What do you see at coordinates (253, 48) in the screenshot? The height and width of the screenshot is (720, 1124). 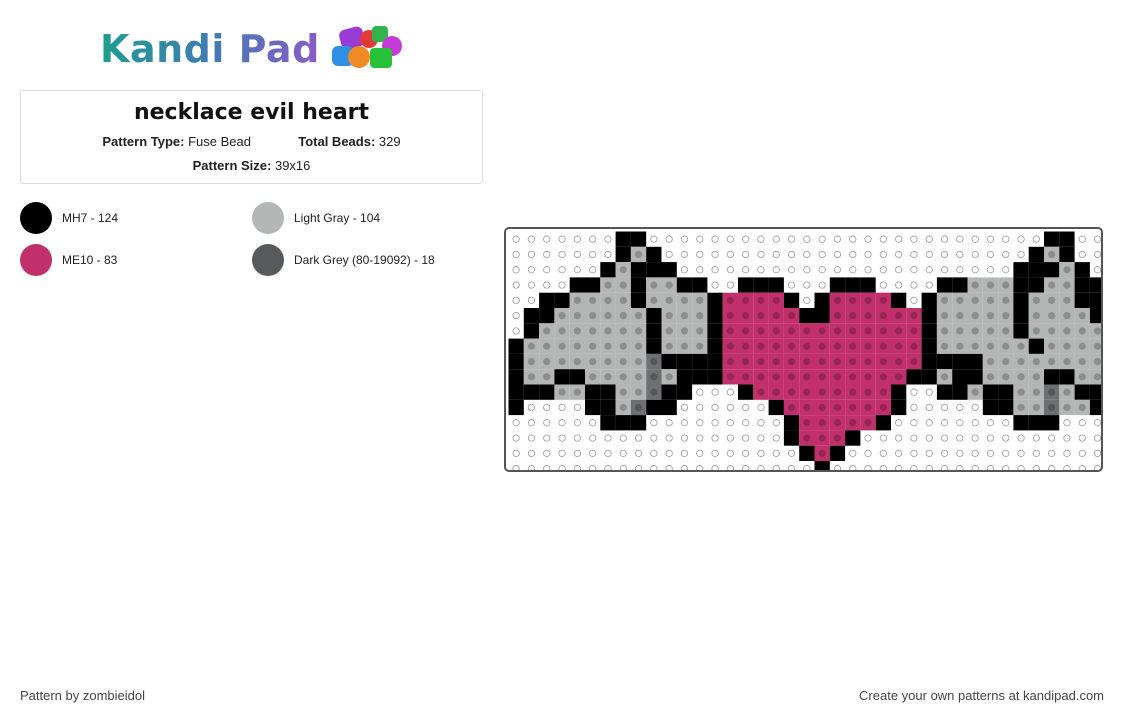 I see `kandi-pad-logo: Kandi Pad` at bounding box center [253, 48].